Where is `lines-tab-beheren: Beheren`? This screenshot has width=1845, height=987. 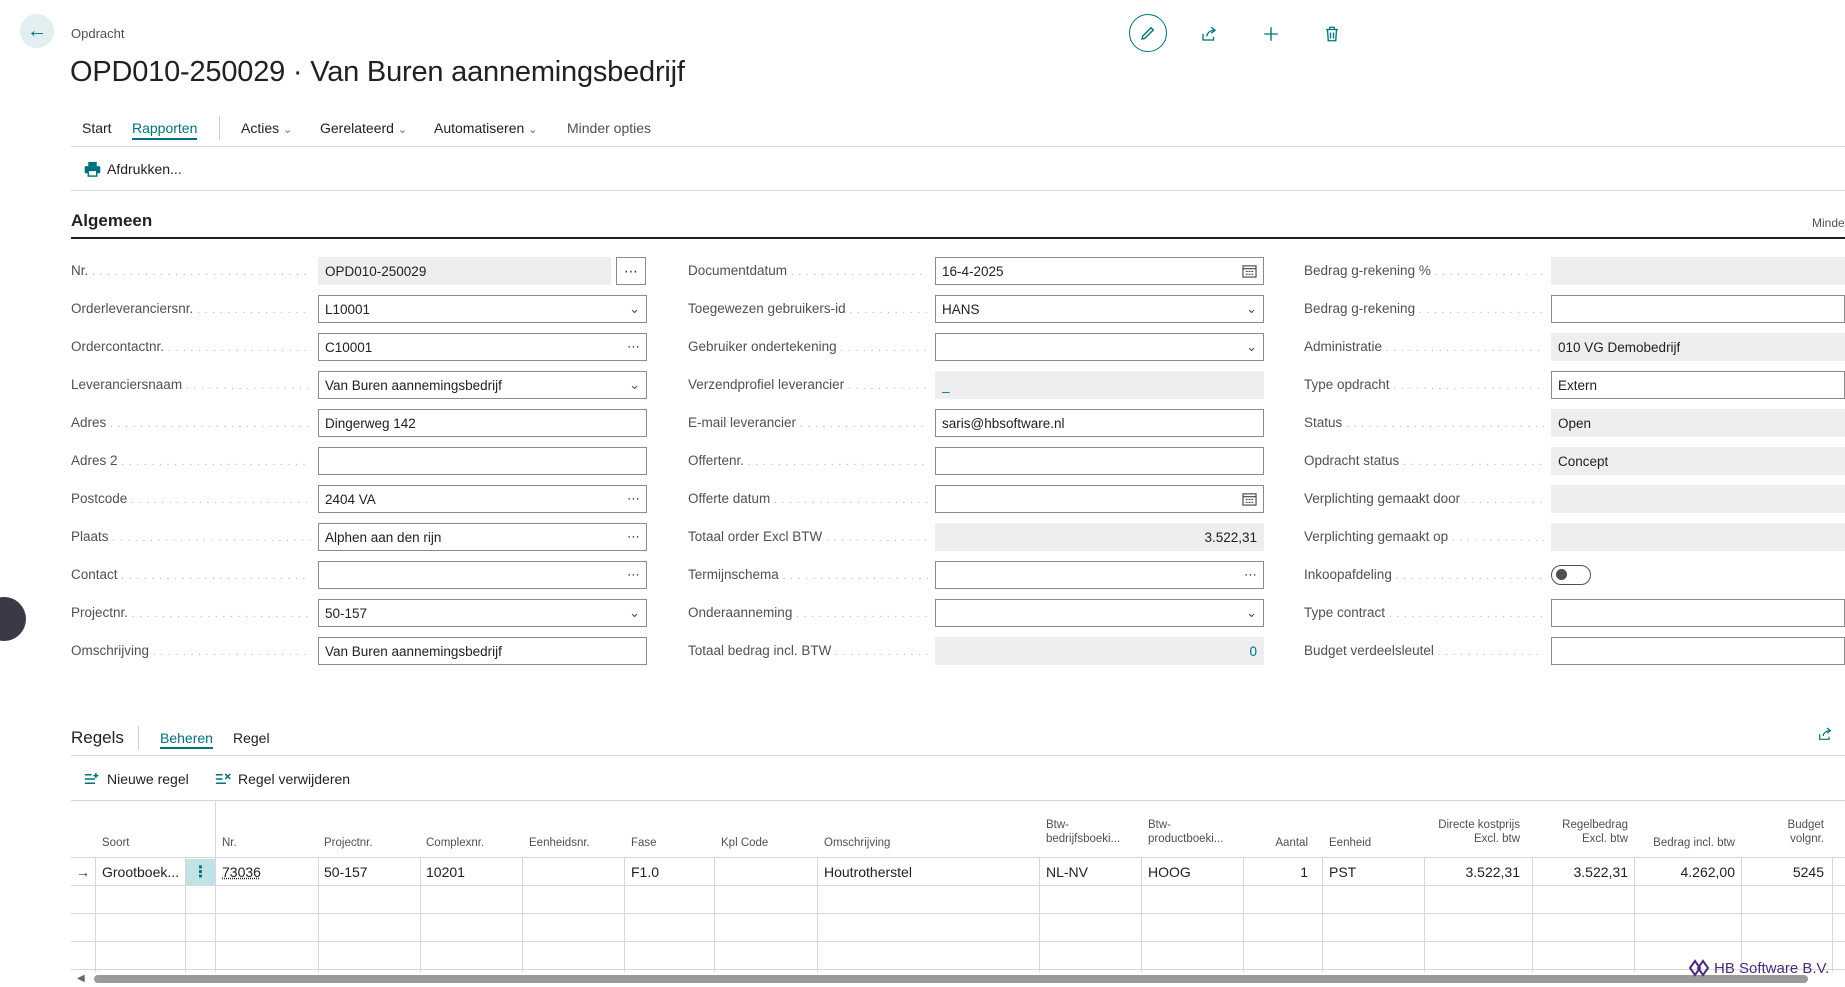
lines-tab-beheren: Beheren is located at coordinates (186, 739).